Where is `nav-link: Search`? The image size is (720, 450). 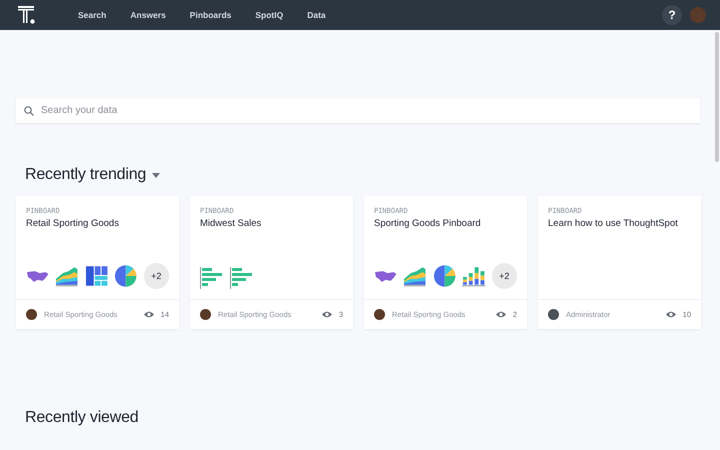
nav-link: Search is located at coordinates (92, 15).